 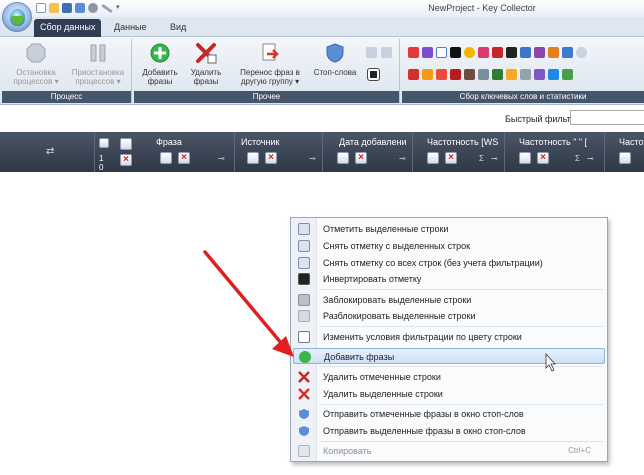 What do you see at coordinates (169, 142) in the screenshot?
I see `column-phrase-title: Фраза` at bounding box center [169, 142].